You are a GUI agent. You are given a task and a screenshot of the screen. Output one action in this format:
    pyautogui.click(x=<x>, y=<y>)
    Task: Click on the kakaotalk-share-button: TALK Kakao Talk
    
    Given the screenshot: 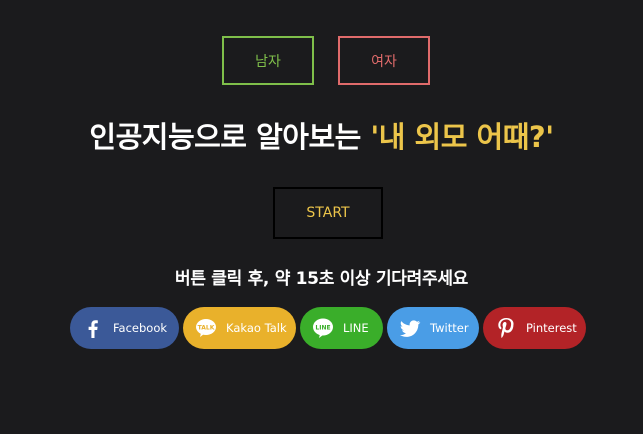 What is the action you would take?
    pyautogui.click(x=239, y=328)
    